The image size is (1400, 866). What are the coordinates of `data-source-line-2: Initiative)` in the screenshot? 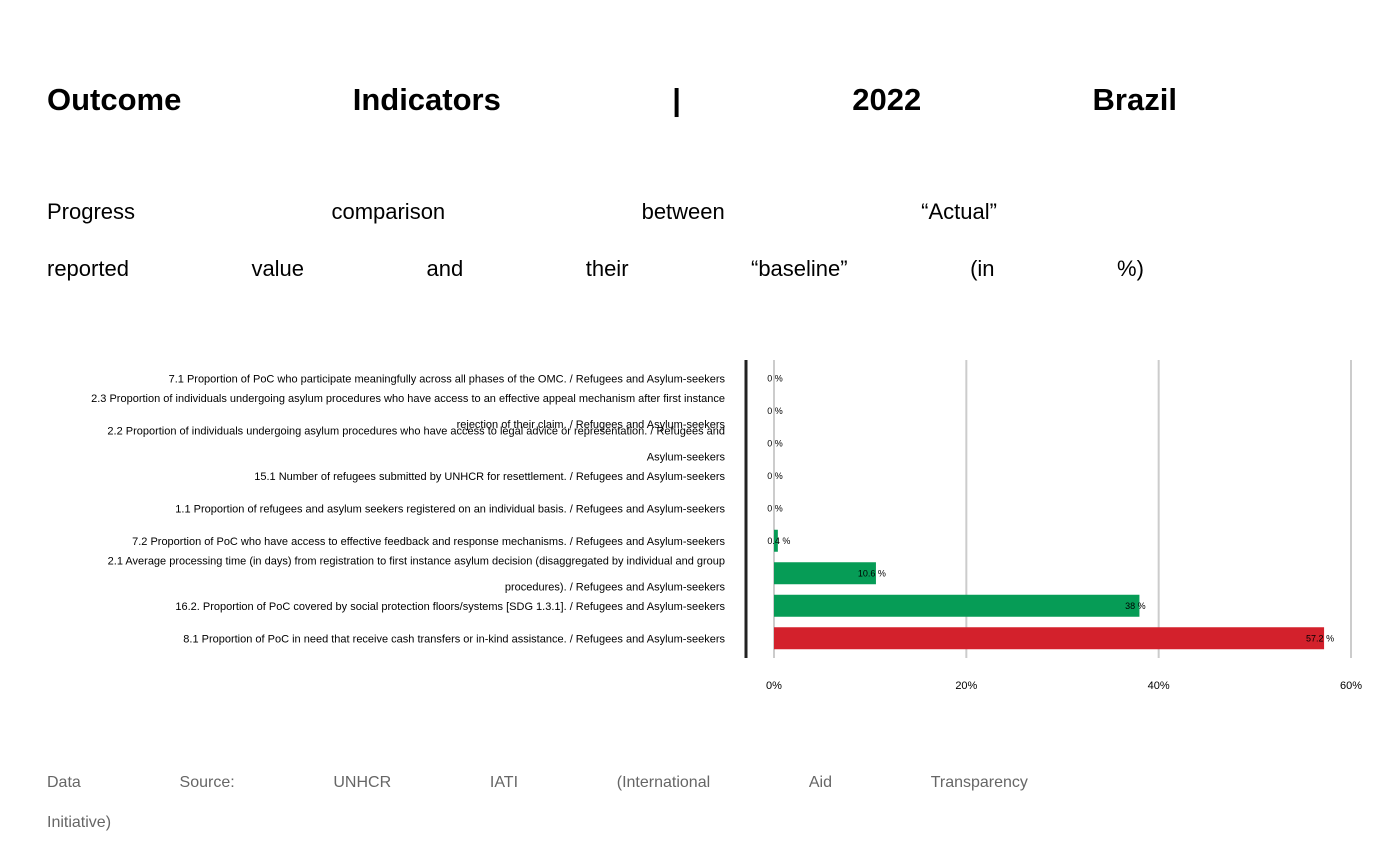 It's located at (79, 823).